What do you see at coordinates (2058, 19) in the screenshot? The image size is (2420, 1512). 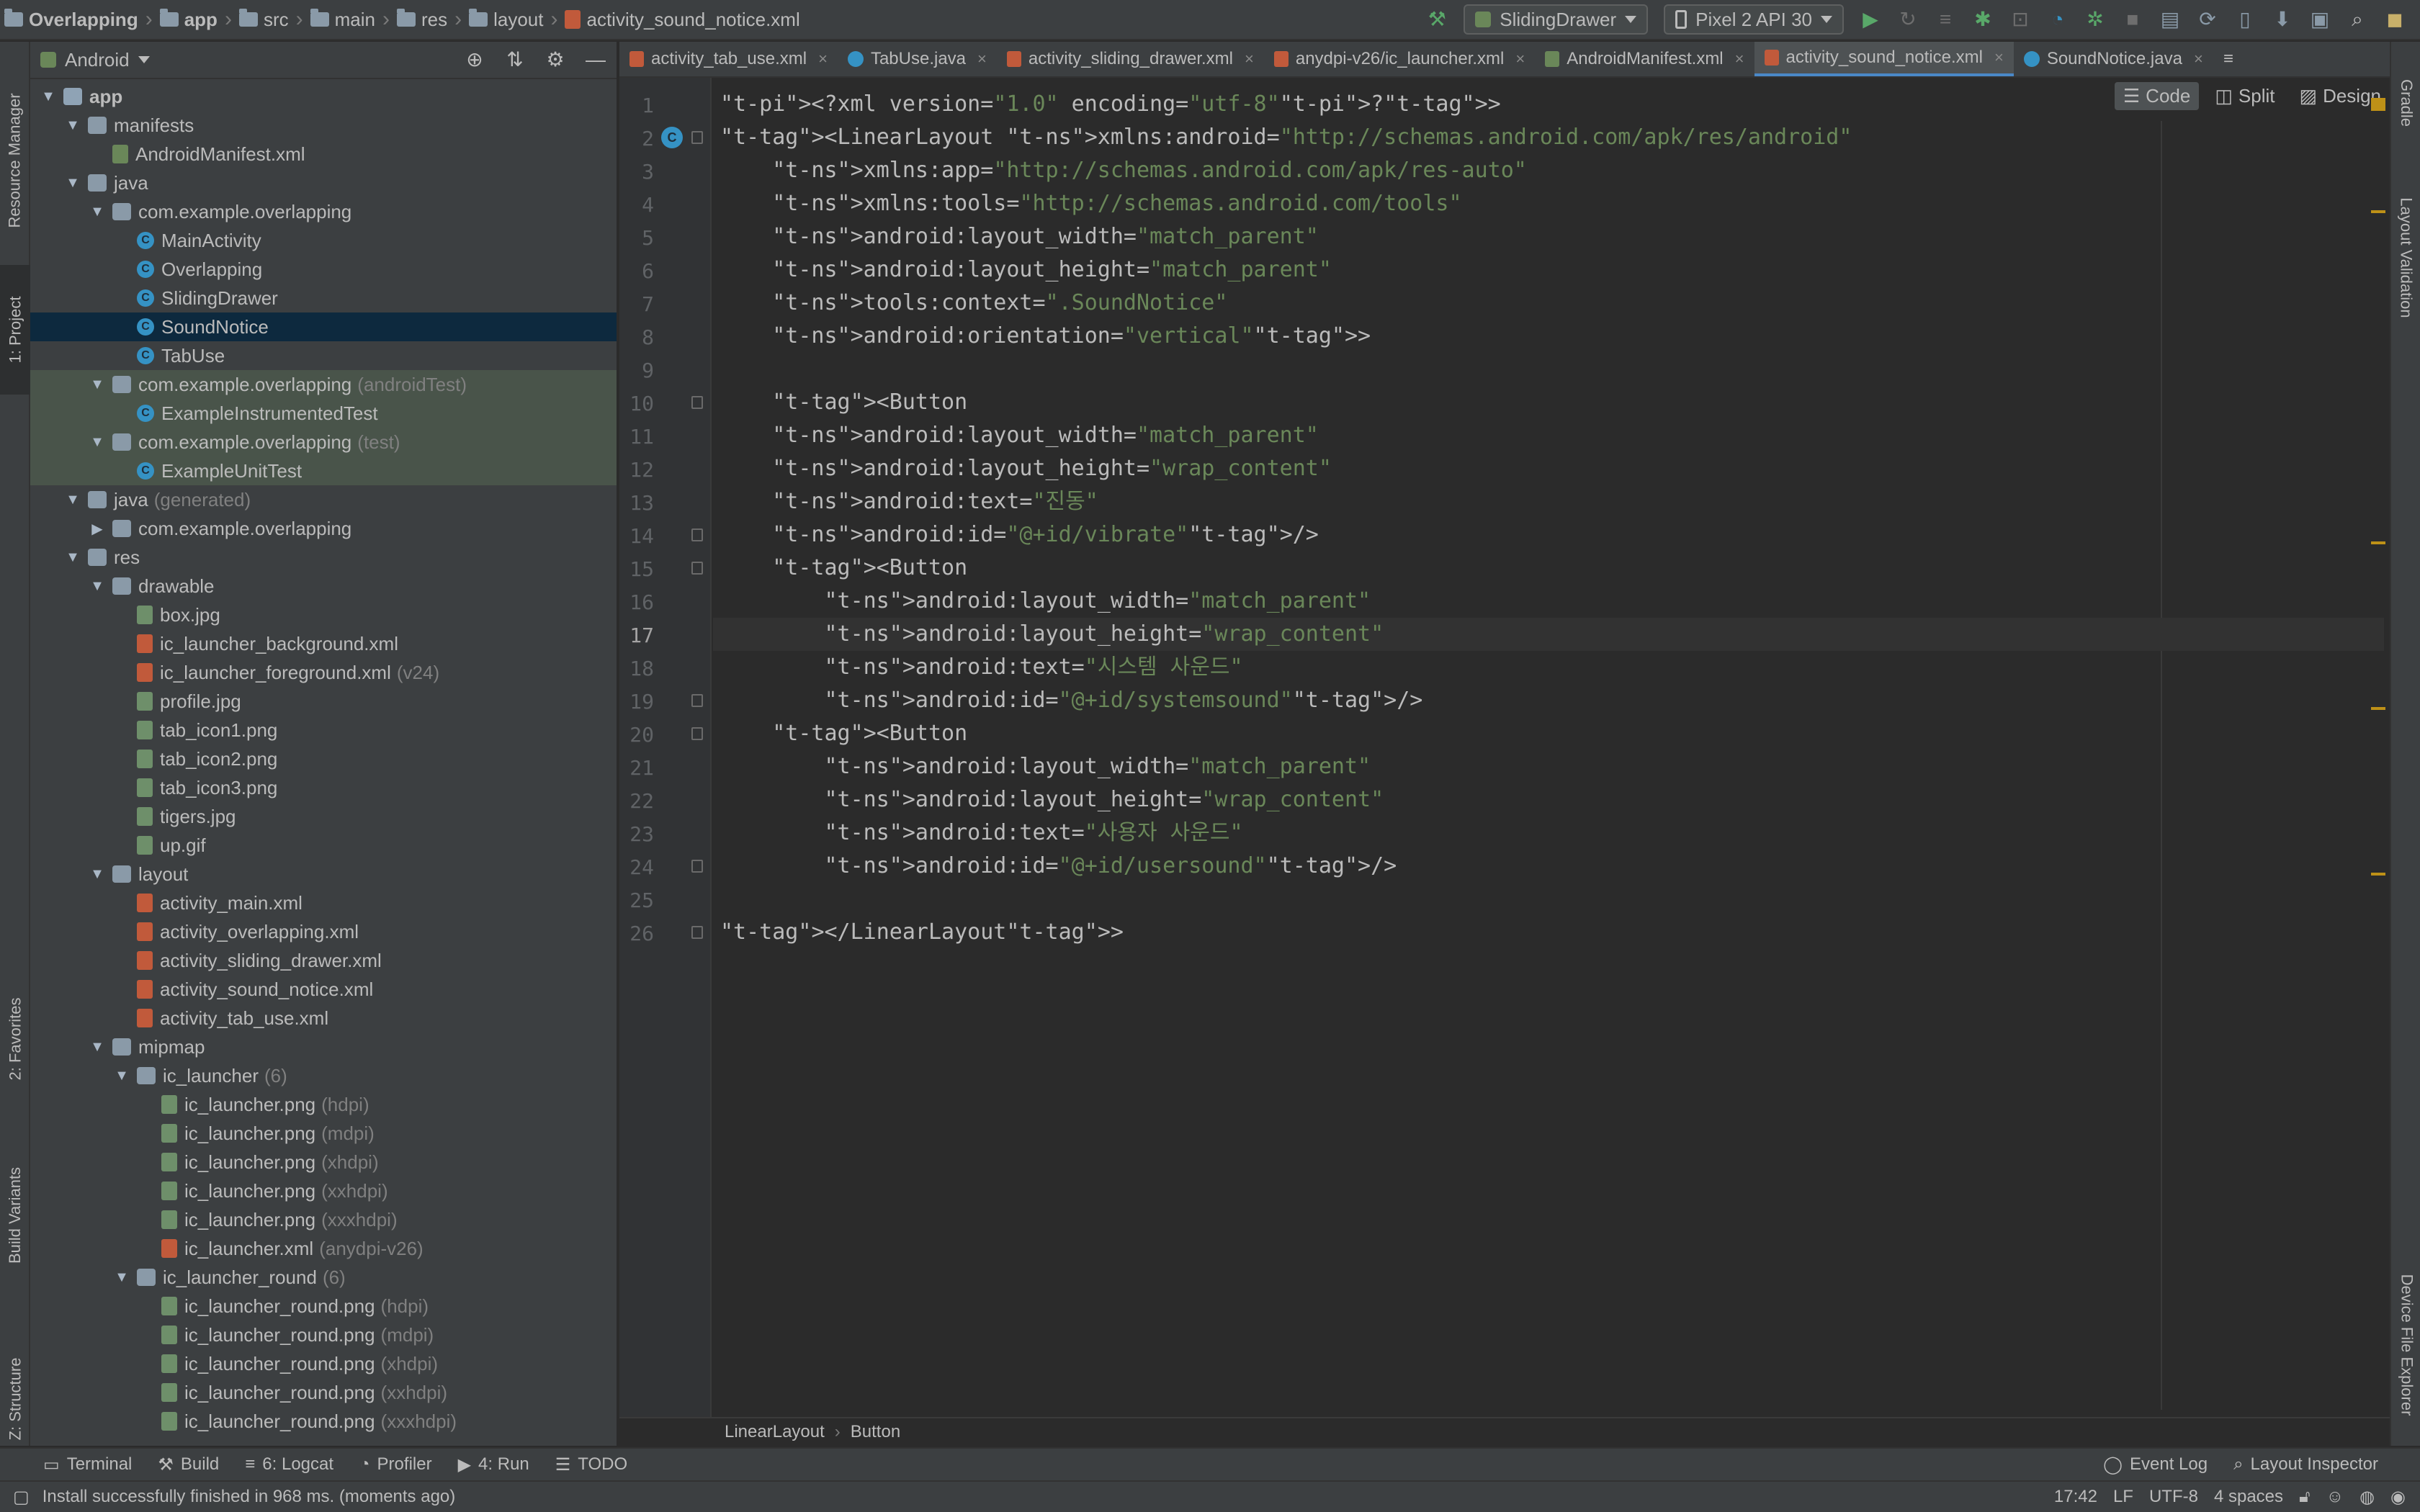 I see `profile-icon: ◔` at bounding box center [2058, 19].